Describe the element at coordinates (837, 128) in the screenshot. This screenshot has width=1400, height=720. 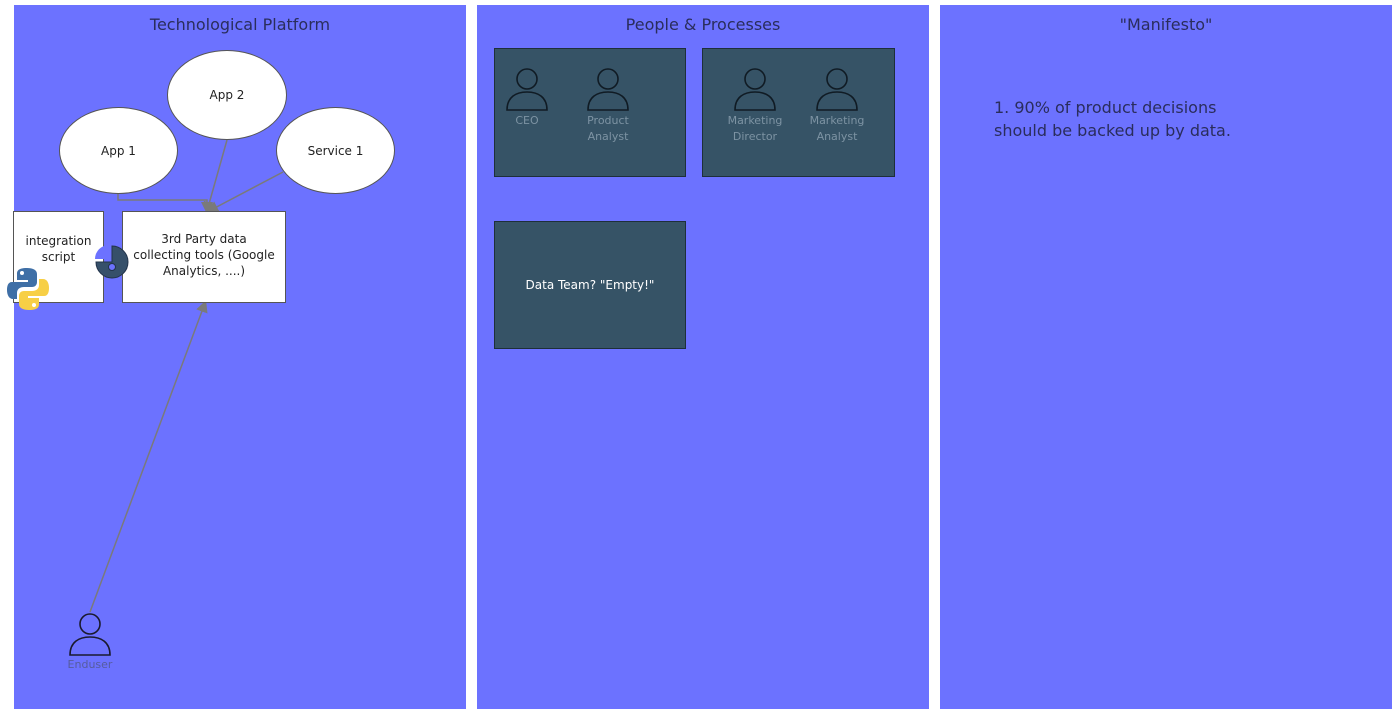
I see `person-marketing-analyst-label: Marketing Analyst` at that location.